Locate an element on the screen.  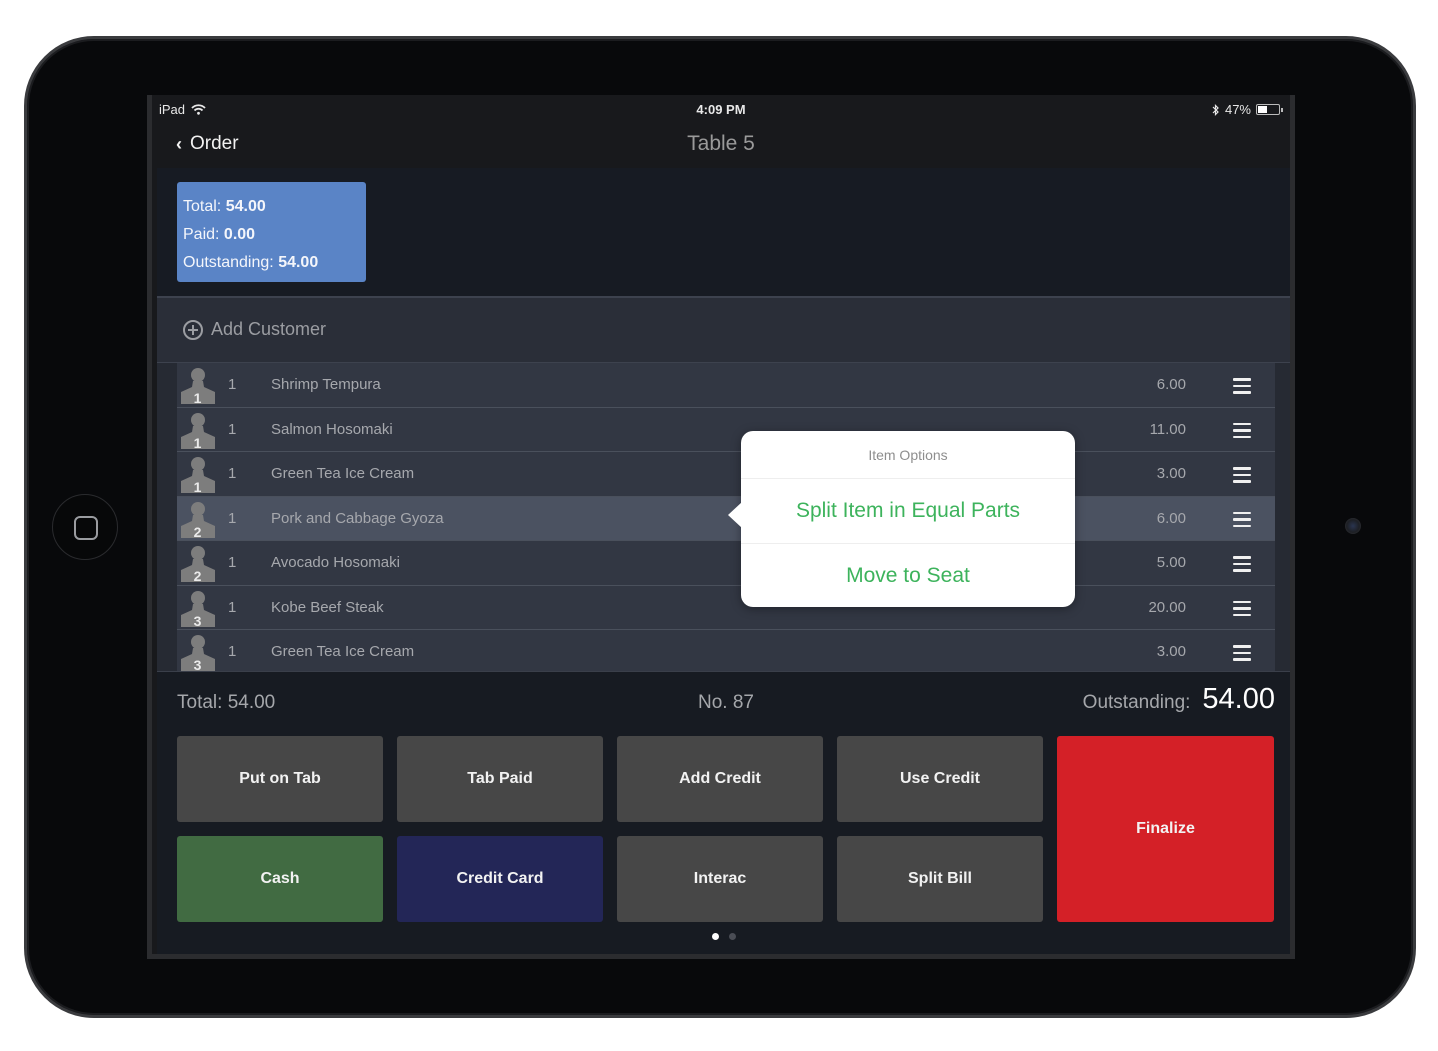
status-time: 4:09 PM is located at coordinates (721, 109).